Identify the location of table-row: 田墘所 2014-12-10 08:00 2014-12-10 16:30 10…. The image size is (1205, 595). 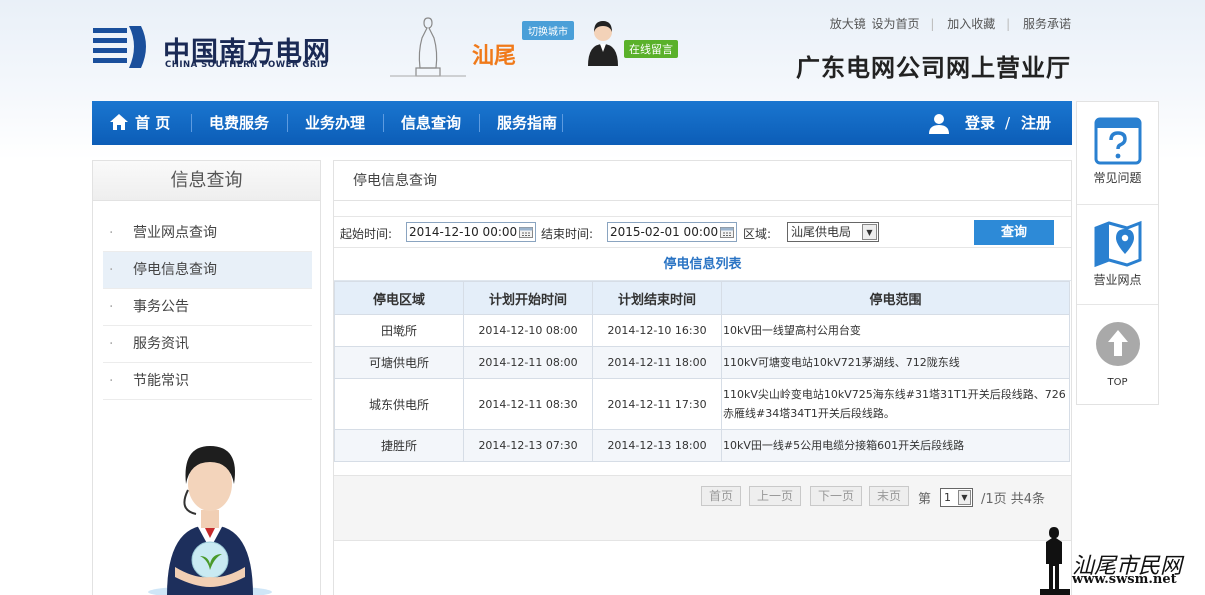
(702, 330).